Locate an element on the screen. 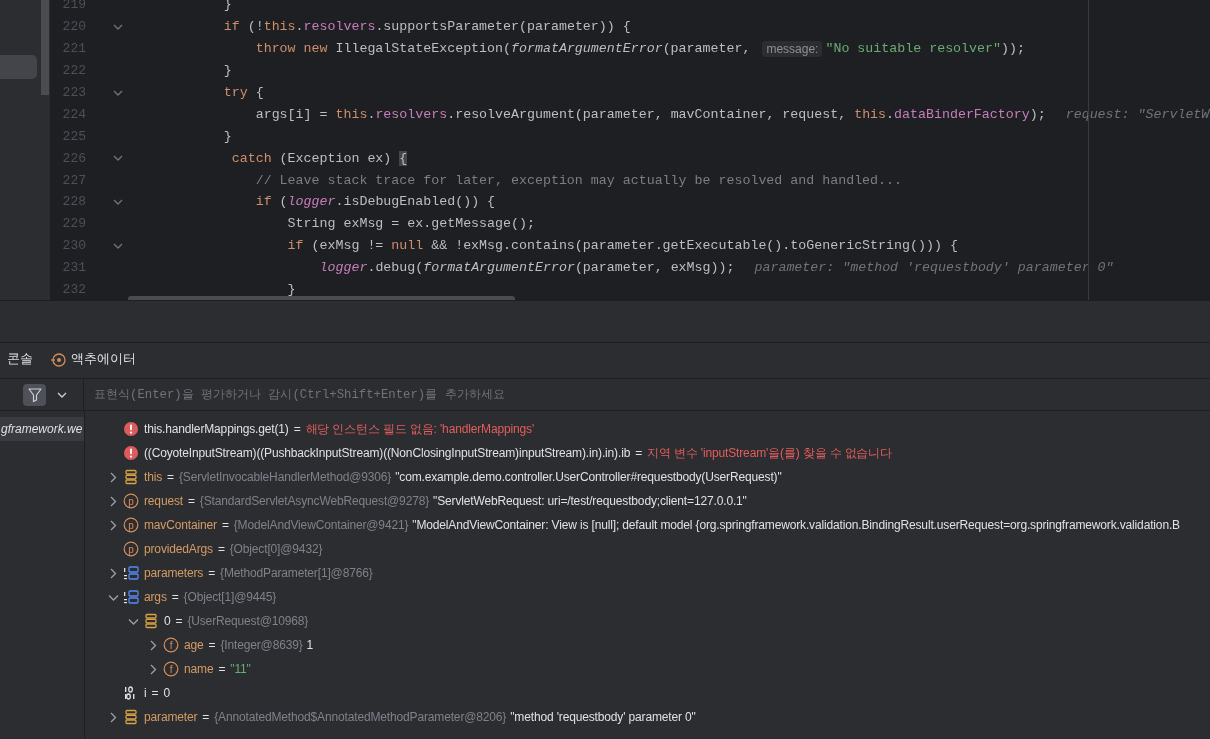 Image resolution: width=1210 pixels, height=739 pixels. code-text: ); is located at coordinates (1037, 114).